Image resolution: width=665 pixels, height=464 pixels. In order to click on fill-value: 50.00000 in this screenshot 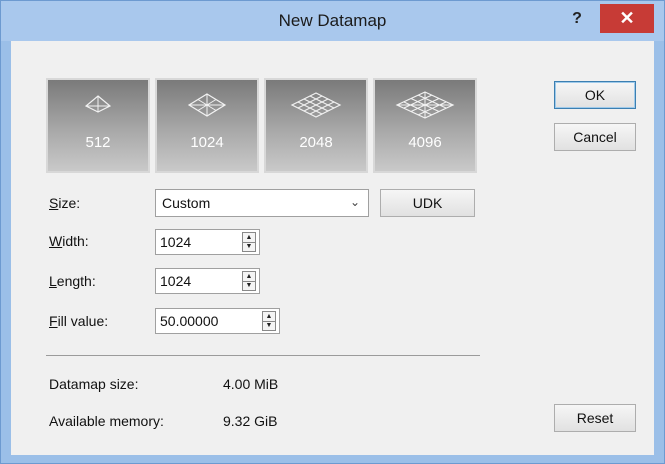, I will do `click(189, 321)`.